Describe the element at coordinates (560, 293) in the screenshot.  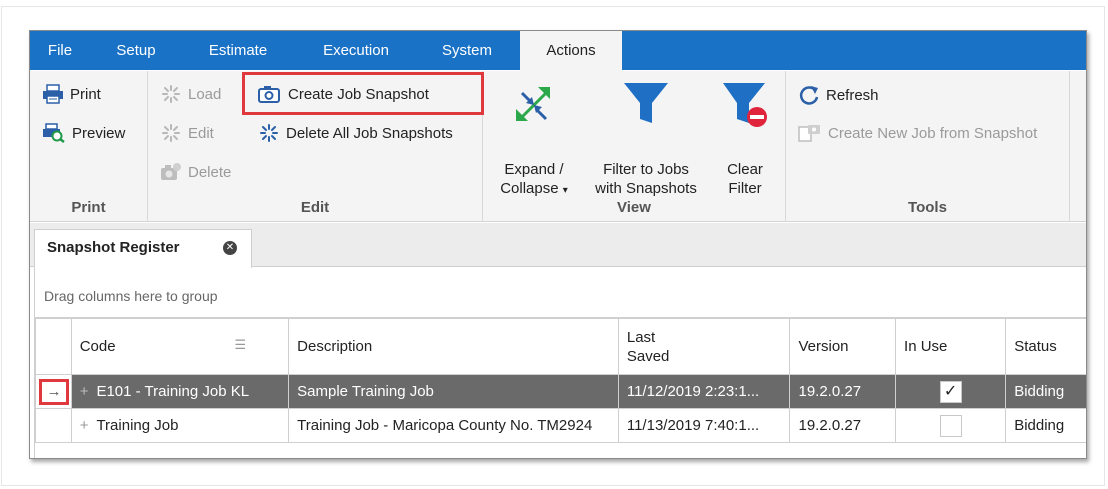
I see `group-by-panel: Drag columns here to group` at that location.